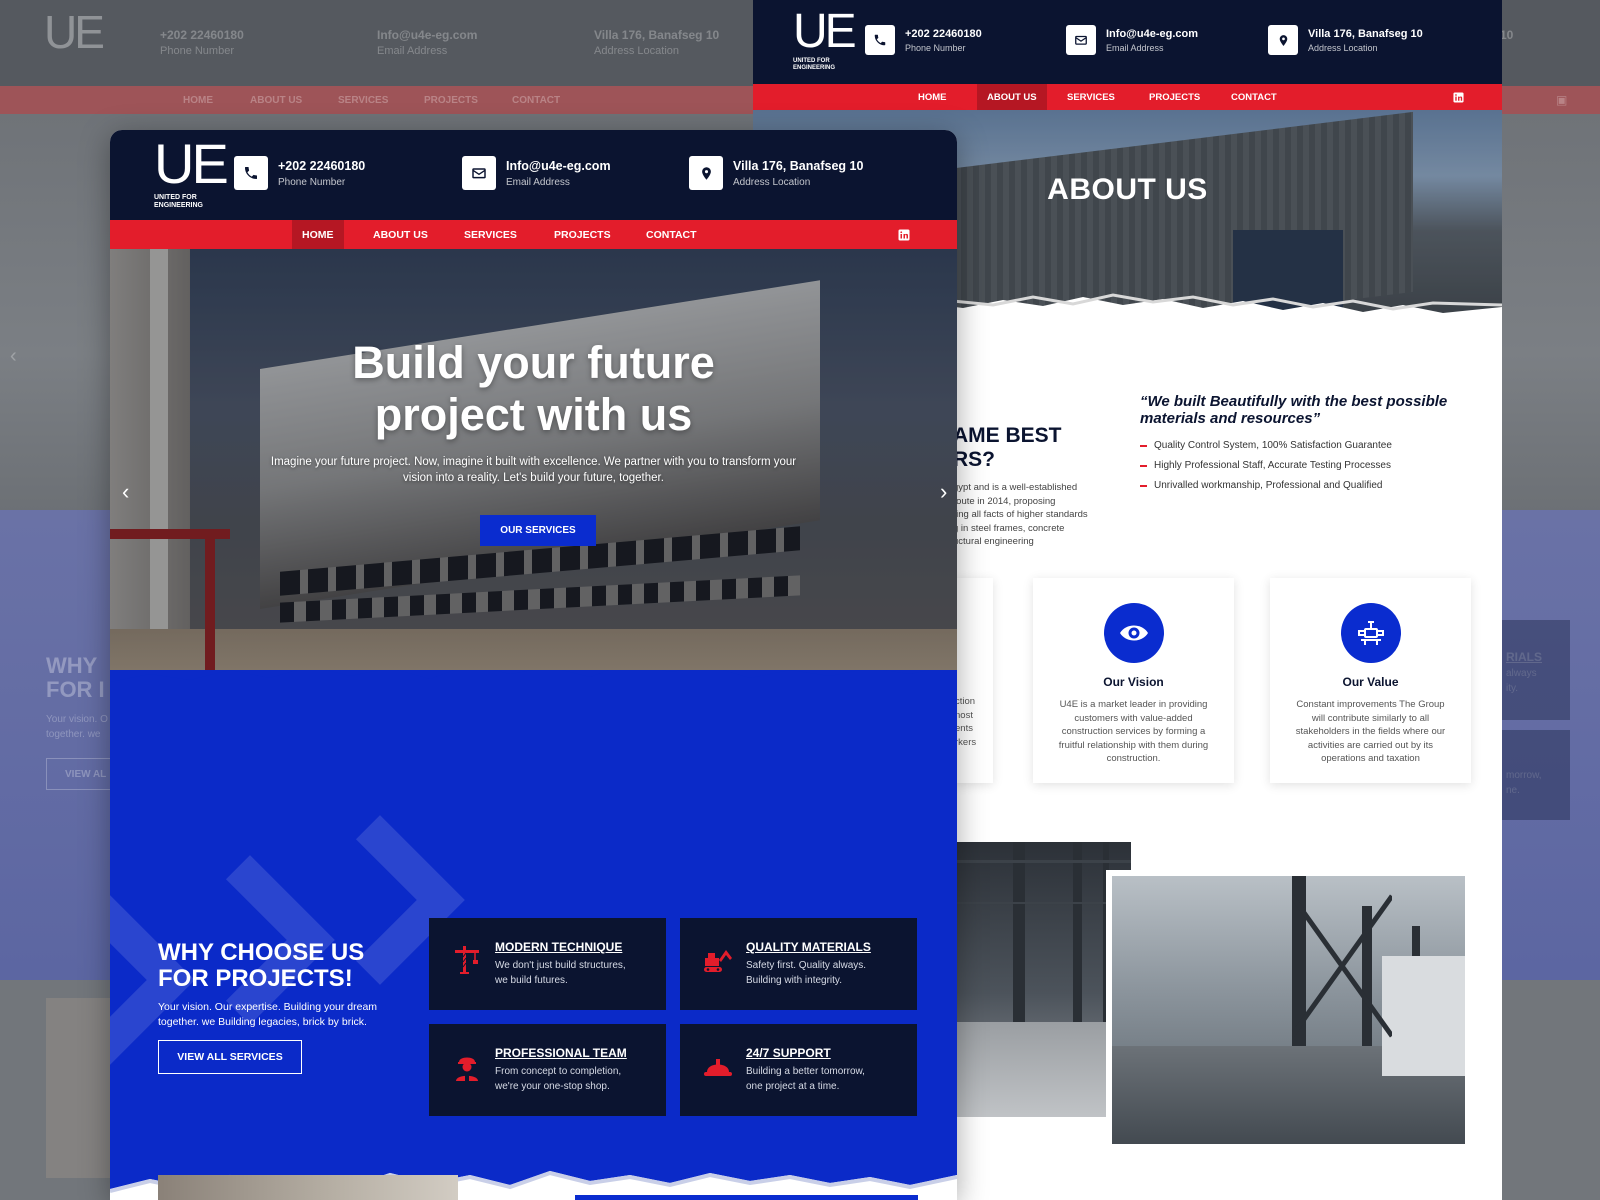 The image size is (1600, 1200). Describe the element at coordinates (798, 165) in the screenshot. I see `home-address-text: Villa 176, Banafseg 10` at that location.